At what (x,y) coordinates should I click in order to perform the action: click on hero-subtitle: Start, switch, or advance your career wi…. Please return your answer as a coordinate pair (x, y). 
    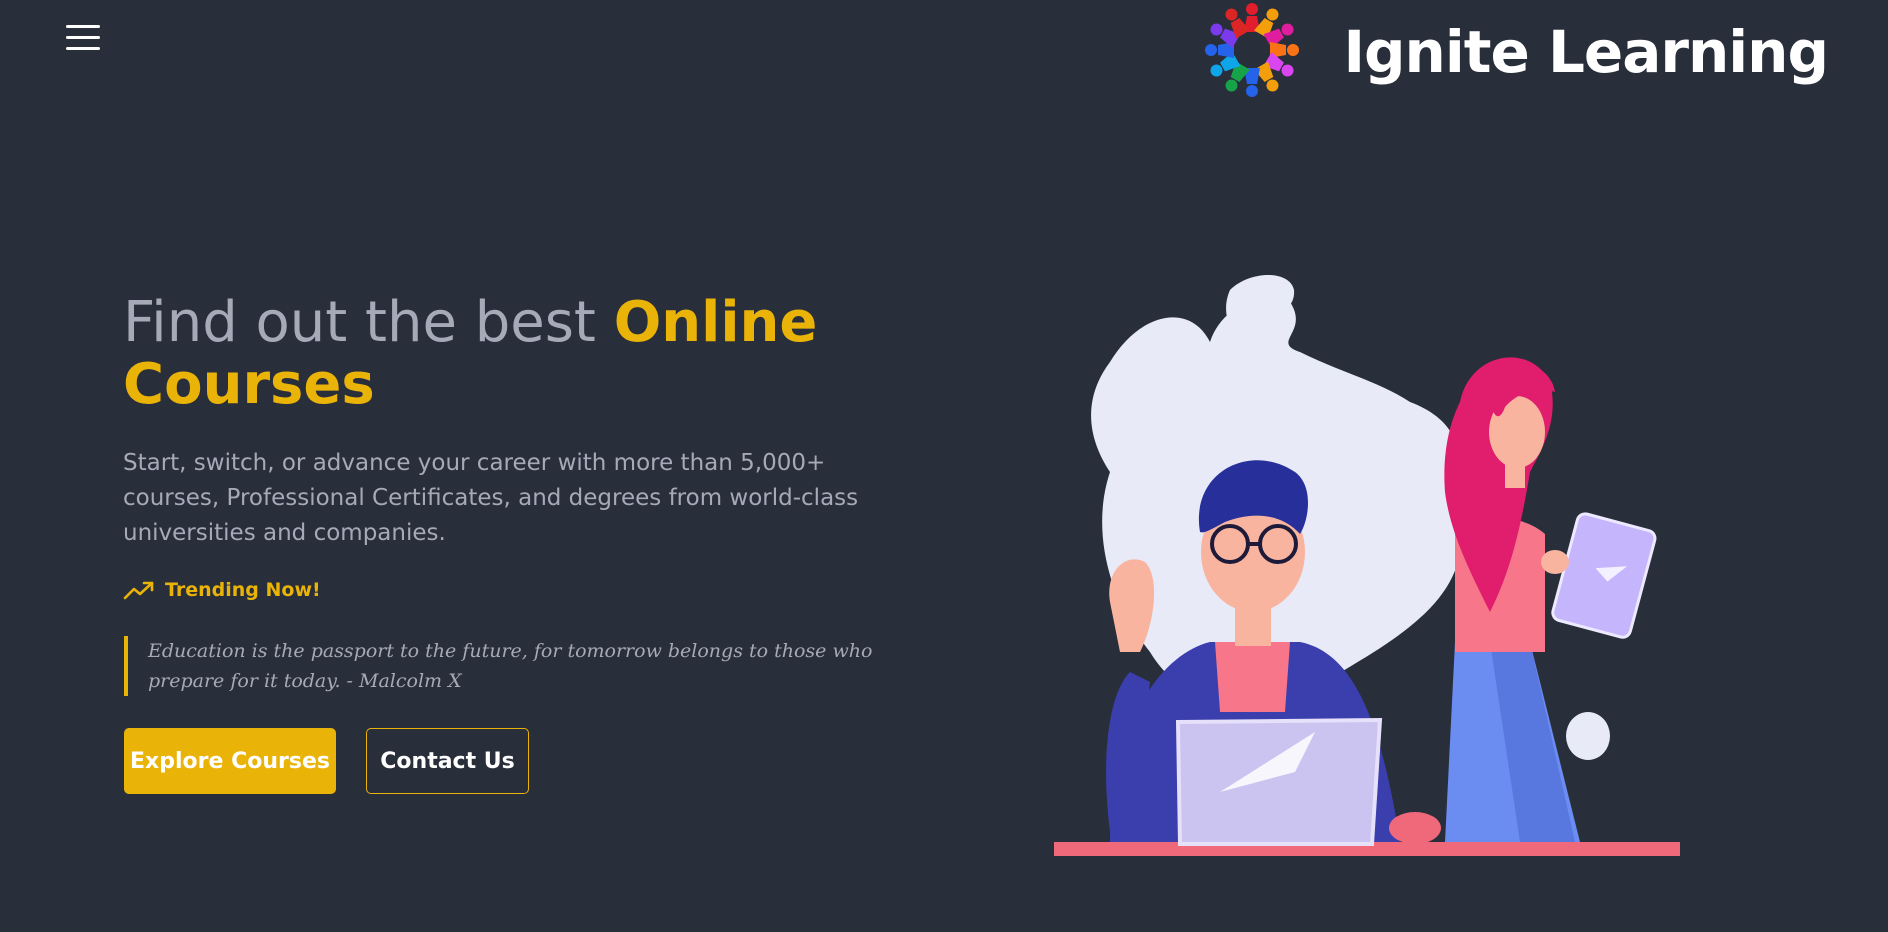
    Looking at the image, I should click on (491, 498).